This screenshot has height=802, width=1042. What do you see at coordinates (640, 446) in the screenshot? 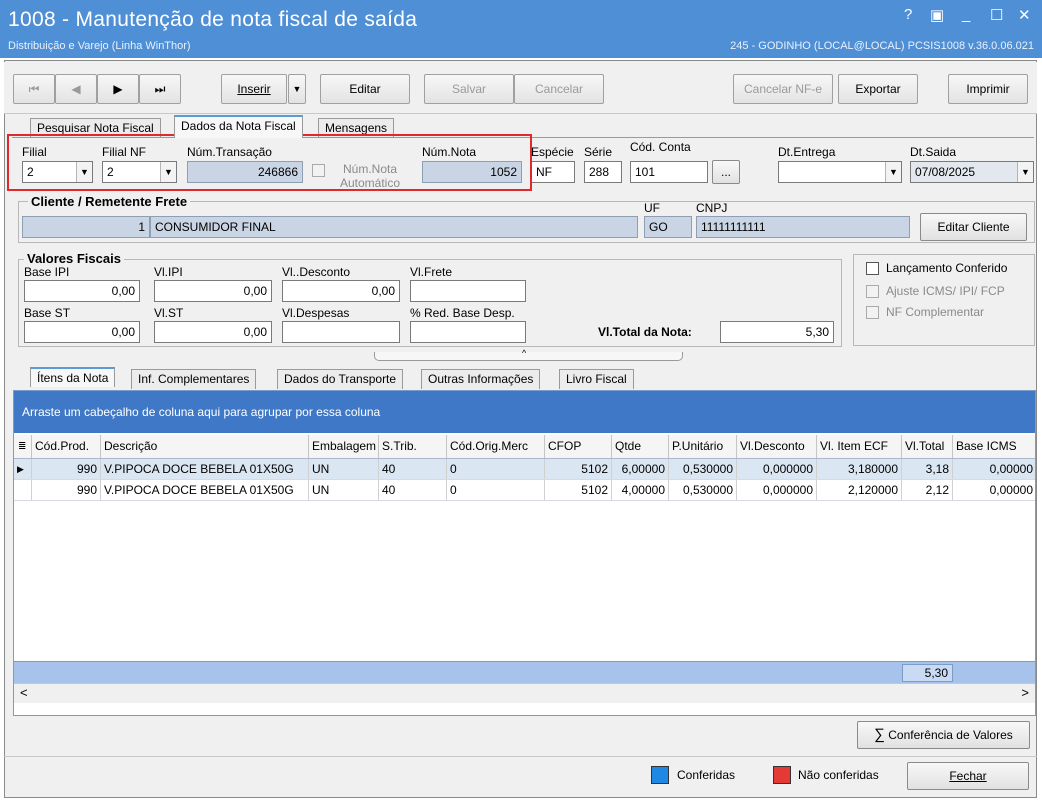
I see `column-header: Qtde` at bounding box center [640, 446].